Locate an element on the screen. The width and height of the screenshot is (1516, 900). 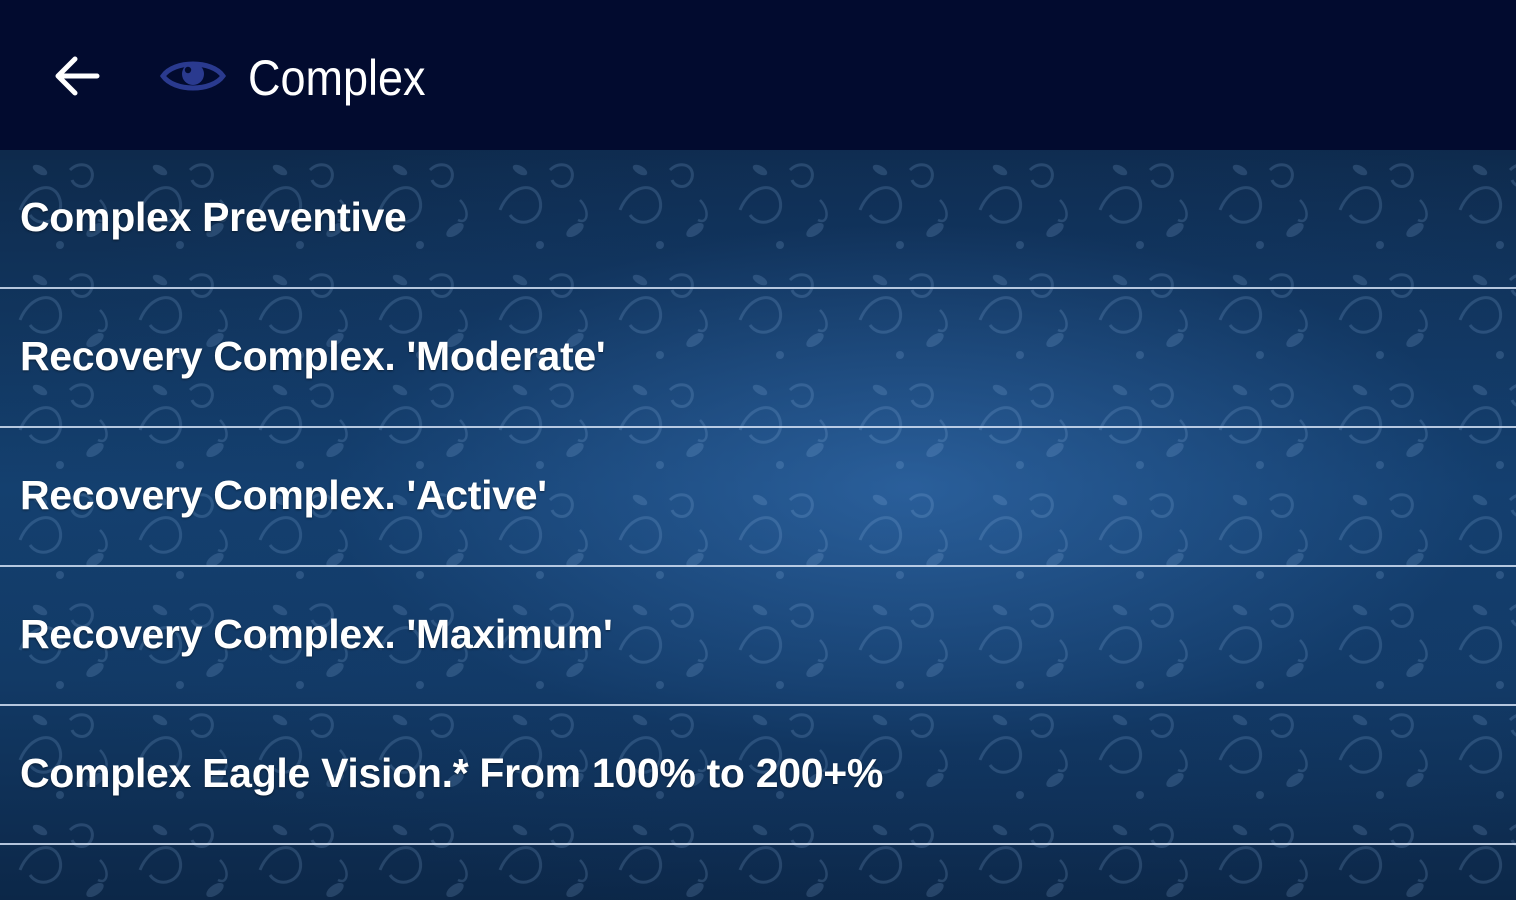
arrow-left-icon is located at coordinates (77, 76).